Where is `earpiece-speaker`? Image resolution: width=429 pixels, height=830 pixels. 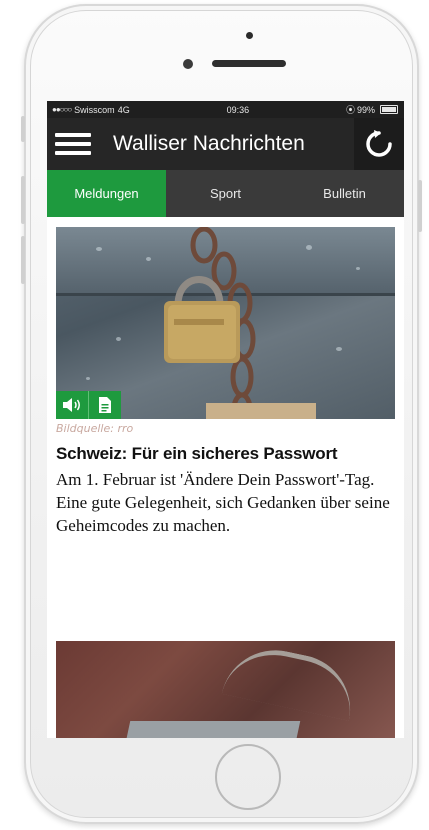 earpiece-speaker is located at coordinates (249, 63).